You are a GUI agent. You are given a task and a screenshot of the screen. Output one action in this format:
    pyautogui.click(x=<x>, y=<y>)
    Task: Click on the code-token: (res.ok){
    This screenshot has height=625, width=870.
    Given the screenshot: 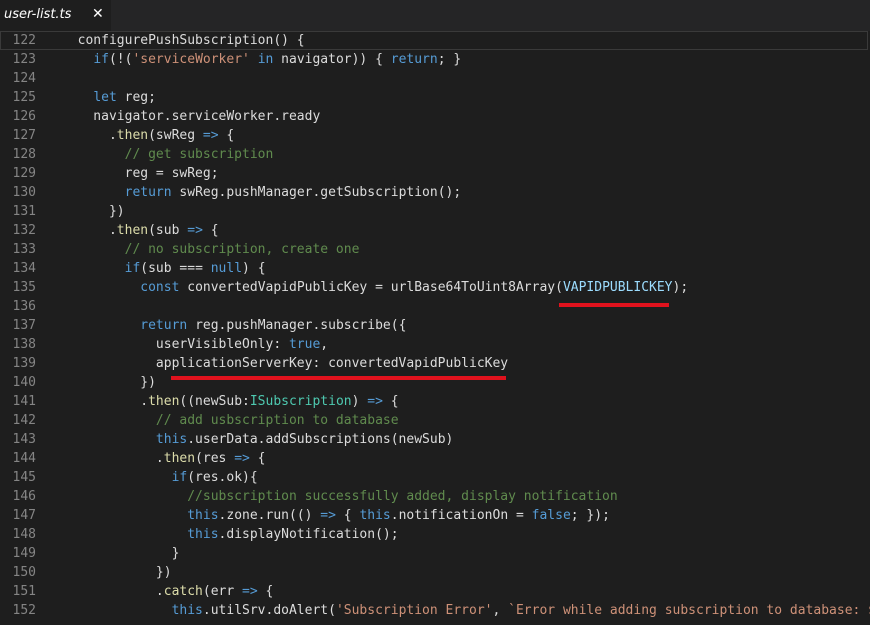 What is the action you would take?
    pyautogui.click(x=222, y=477)
    